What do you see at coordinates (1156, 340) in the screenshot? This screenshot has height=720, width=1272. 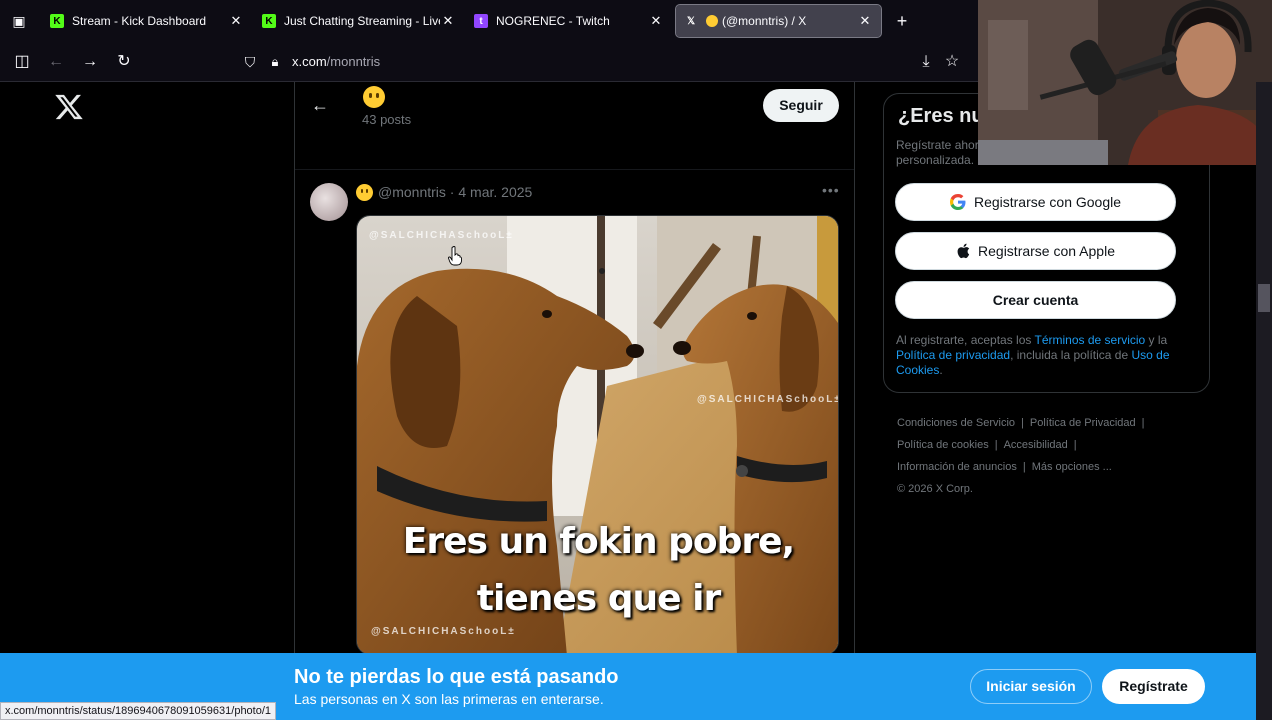 I see `legal-mid1: y la` at bounding box center [1156, 340].